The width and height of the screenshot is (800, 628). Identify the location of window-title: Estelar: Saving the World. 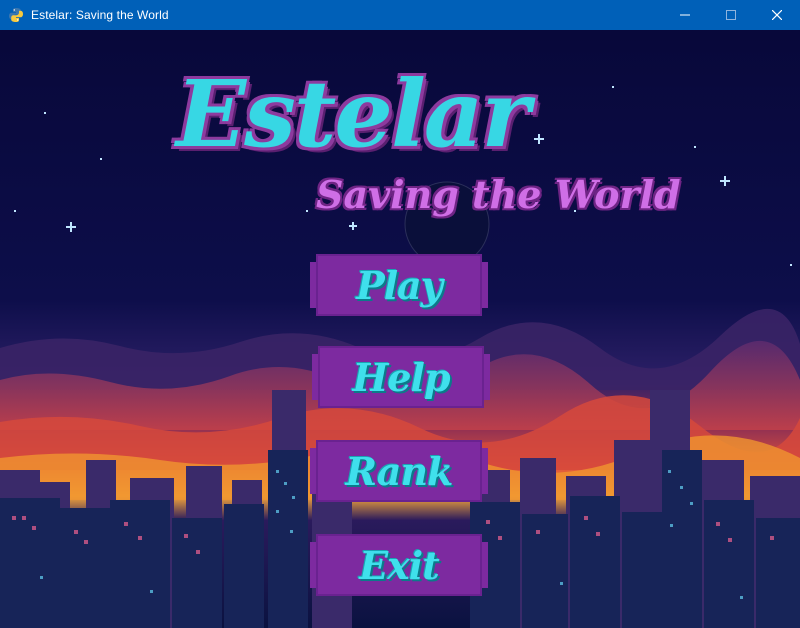
(100, 15).